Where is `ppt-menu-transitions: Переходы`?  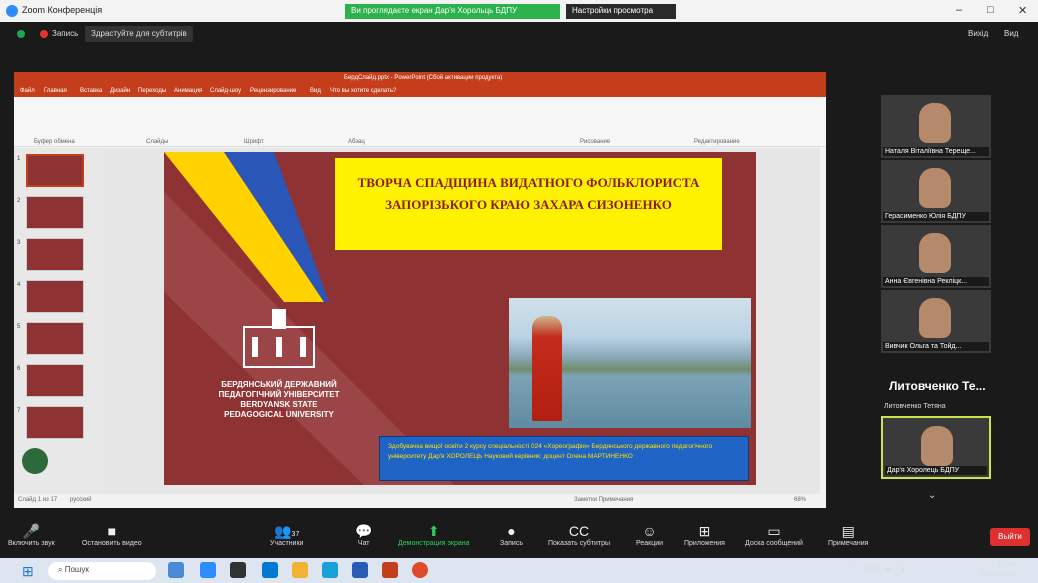 ppt-menu-transitions: Переходы is located at coordinates (152, 91).